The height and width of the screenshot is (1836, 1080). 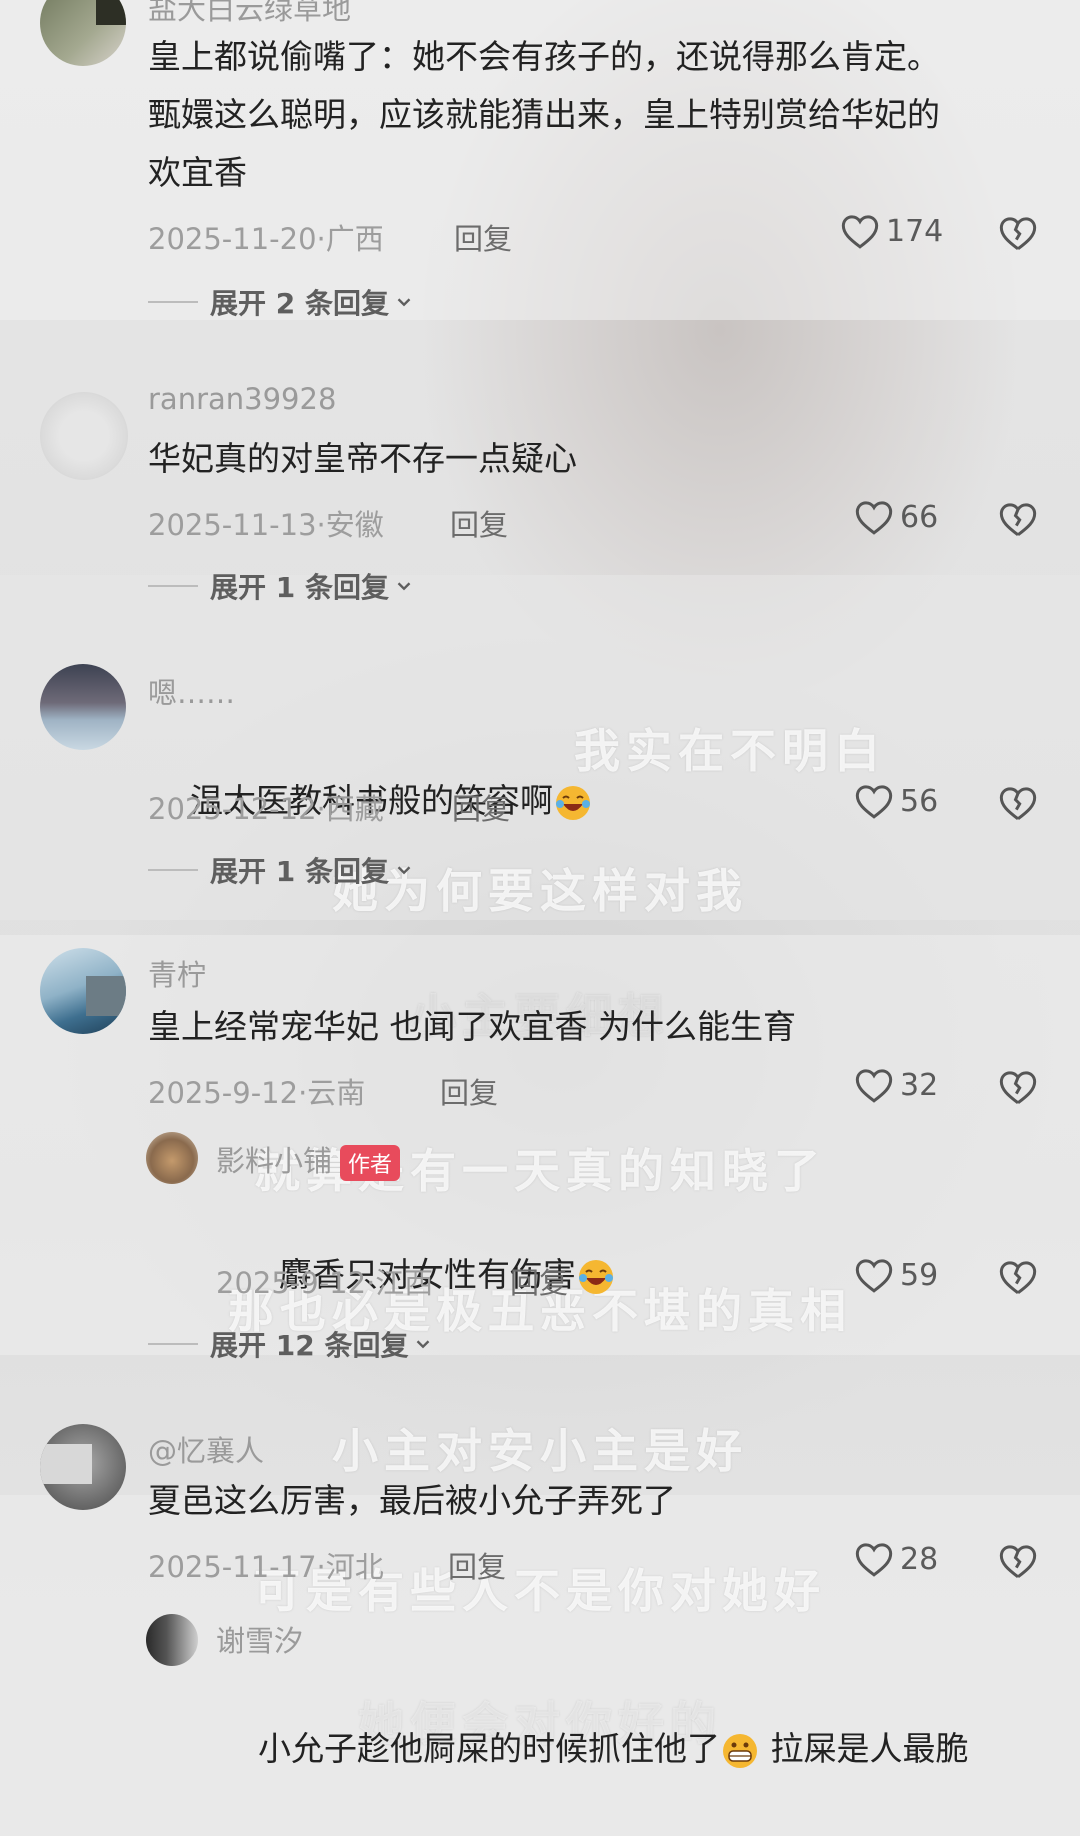 I want to click on author-badge: 作者, so click(x=370, y=1163).